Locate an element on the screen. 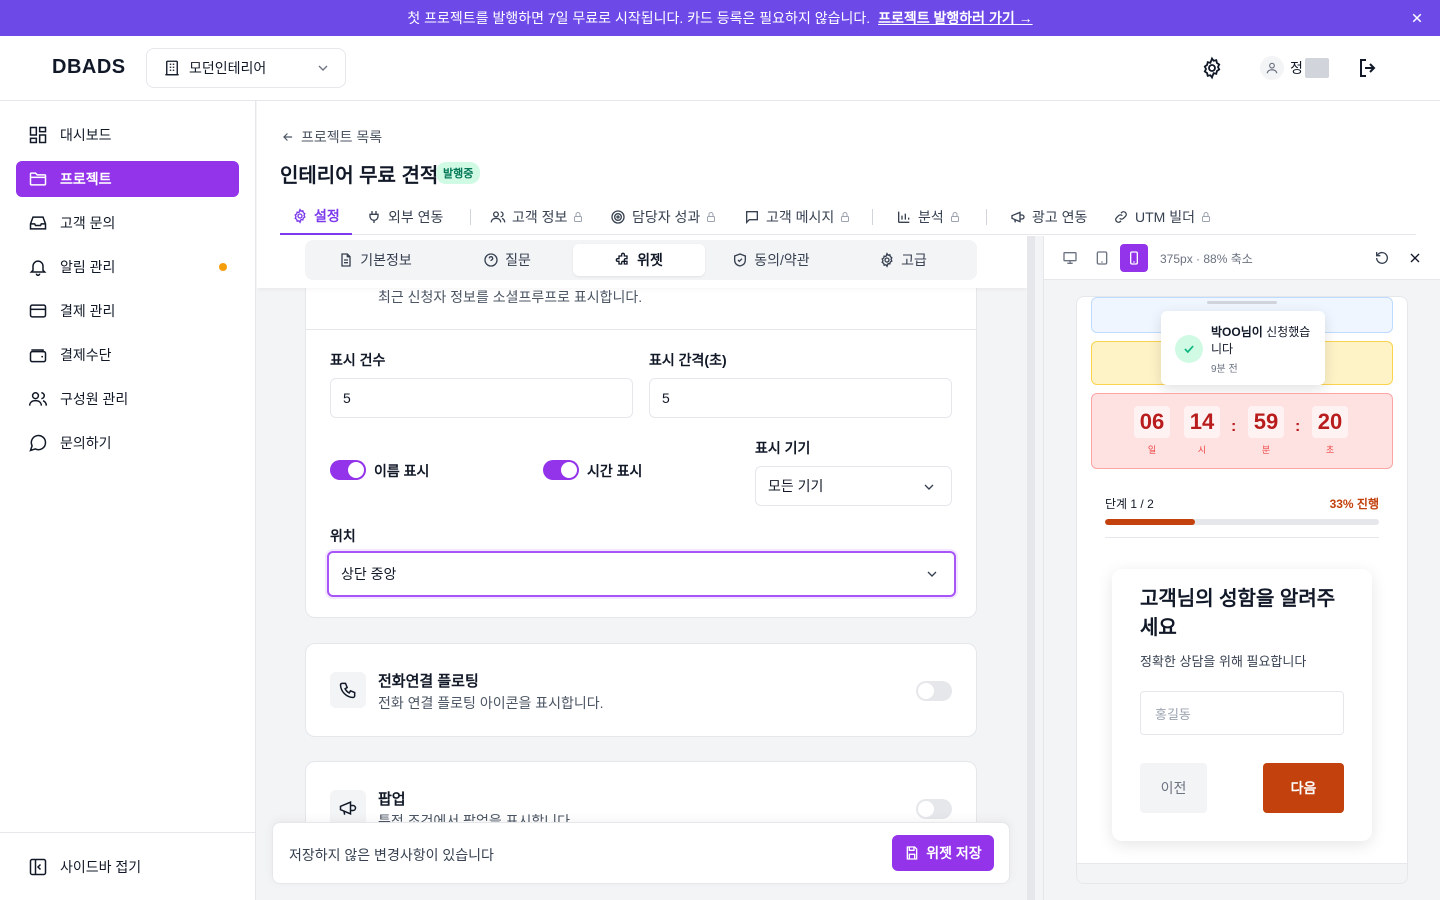  scrollbar is located at coordinates (1035, 568).